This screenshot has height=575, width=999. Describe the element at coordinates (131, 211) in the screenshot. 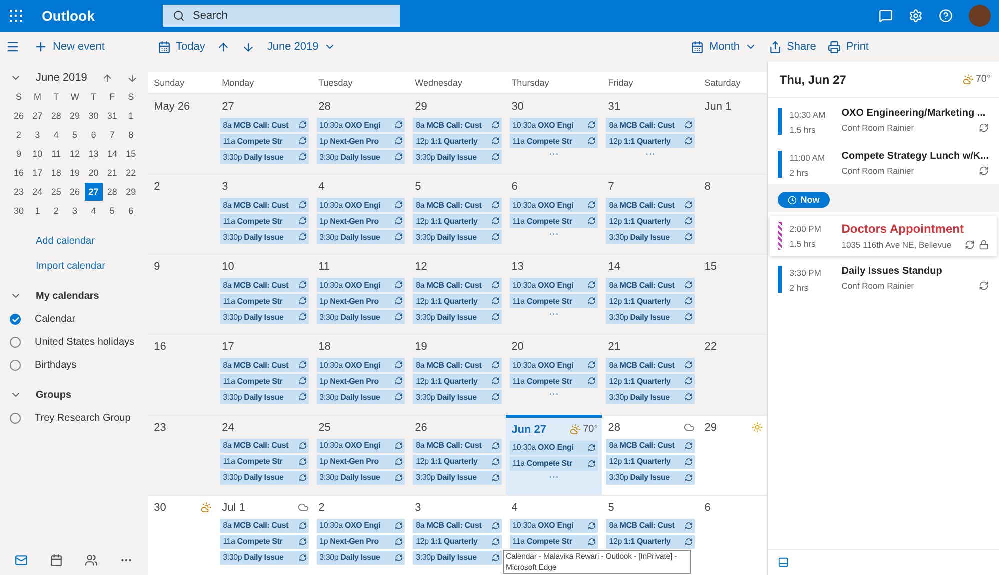

I see `mini-calendar-day: 6` at that location.